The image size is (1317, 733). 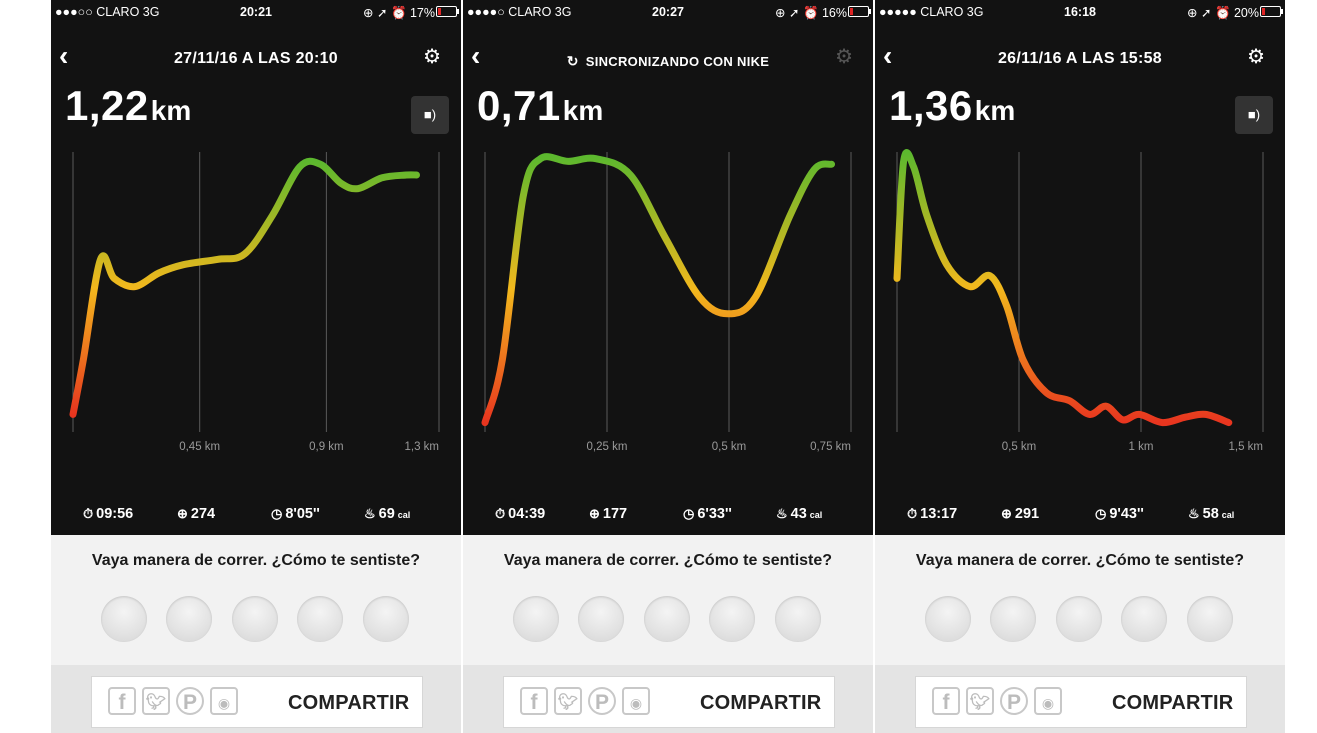 What do you see at coordinates (851, 11) in the screenshot?
I see `battery-level` at bounding box center [851, 11].